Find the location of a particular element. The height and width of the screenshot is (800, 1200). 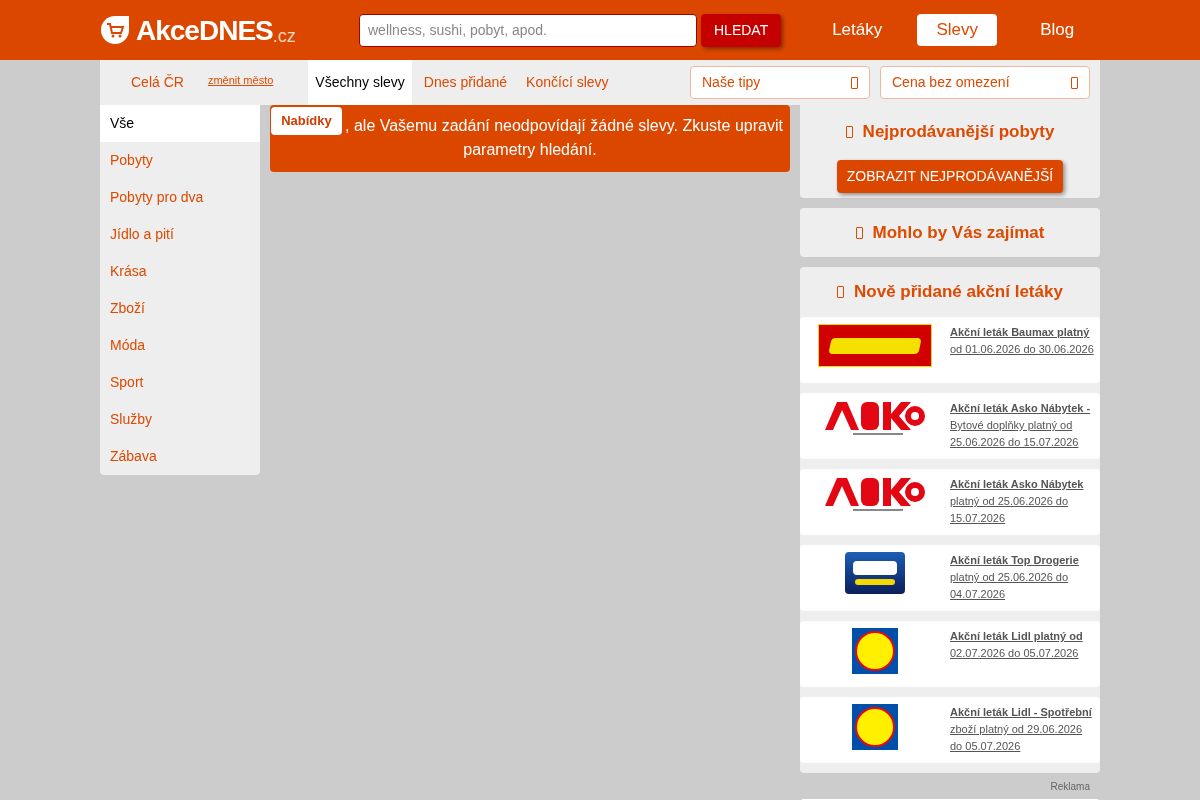

filter-tab: Končící slevy is located at coordinates (567, 82).